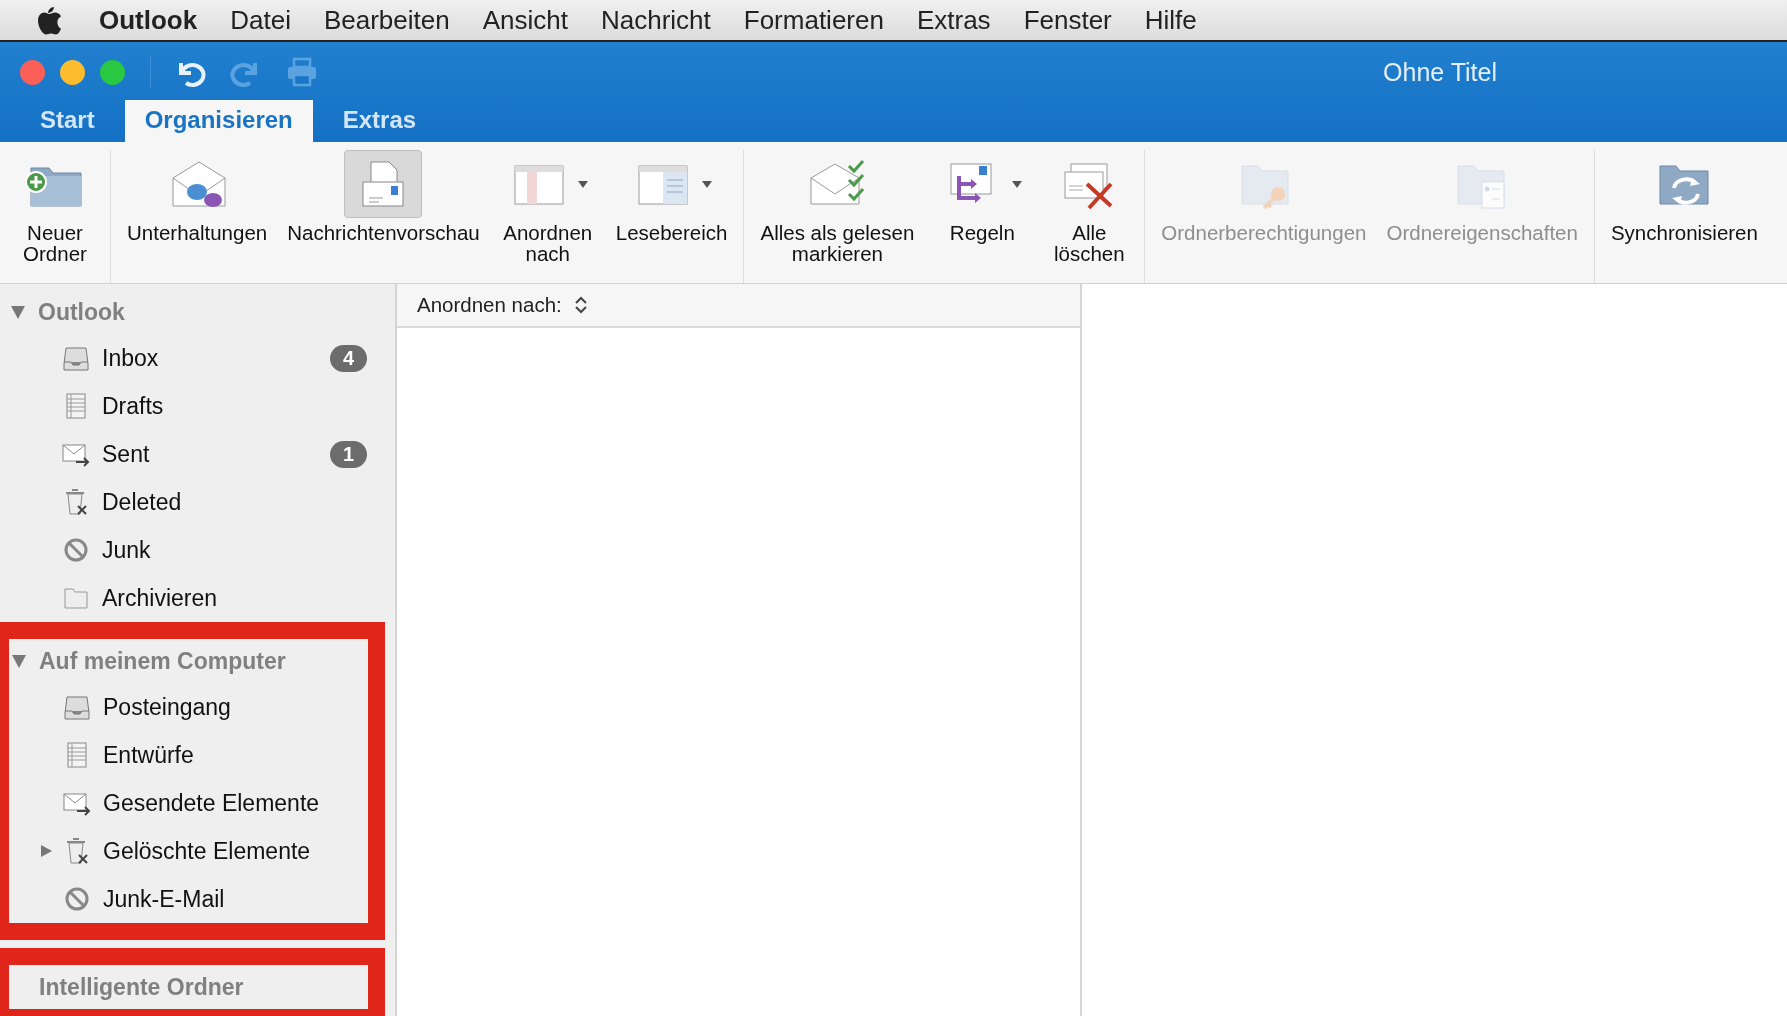  What do you see at coordinates (982, 196) in the screenshot?
I see `ribbon-button: Regeln` at bounding box center [982, 196].